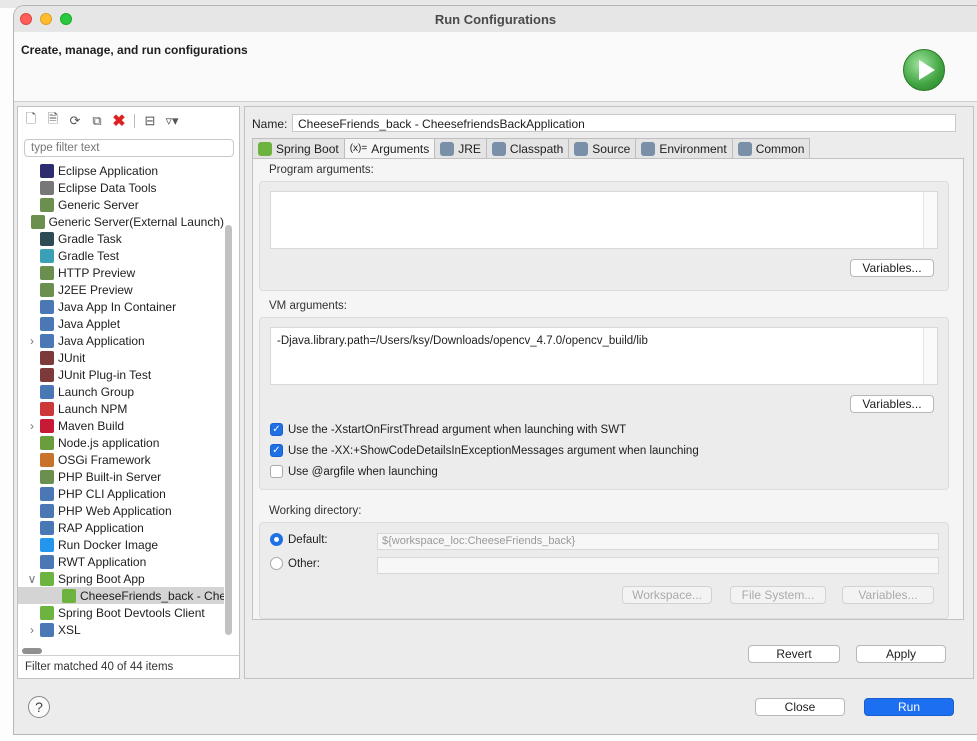  Describe the element at coordinates (121, 578) in the screenshot. I see `tree-item: ∨ Spring Boot App` at that location.